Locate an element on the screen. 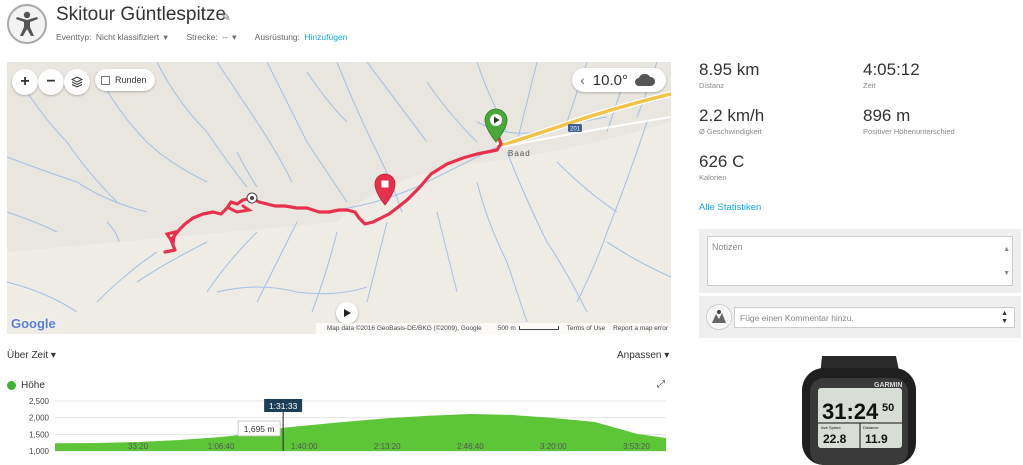 The image size is (1023, 465). y-tick-label: 2,500 is located at coordinates (39, 401).